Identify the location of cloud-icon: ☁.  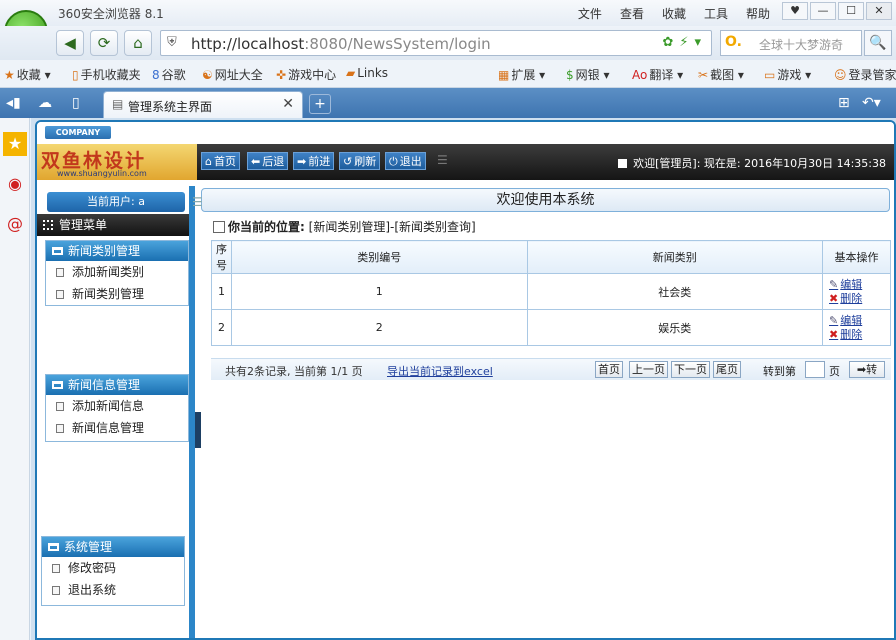
(45, 103).